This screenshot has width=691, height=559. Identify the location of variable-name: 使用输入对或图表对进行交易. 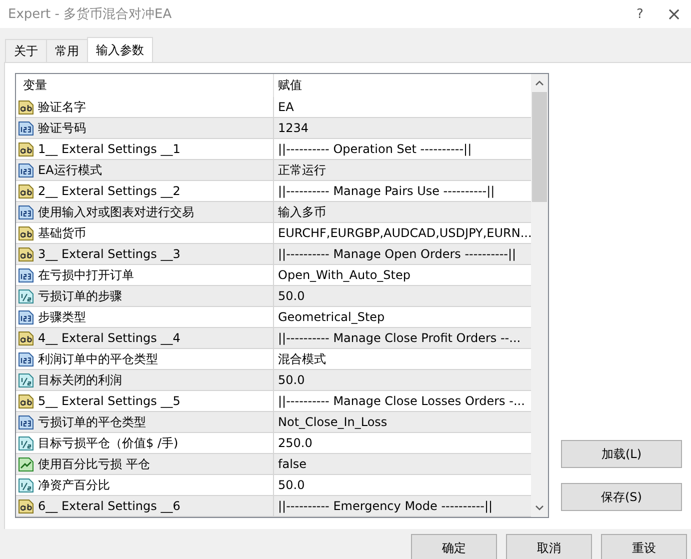
(116, 212).